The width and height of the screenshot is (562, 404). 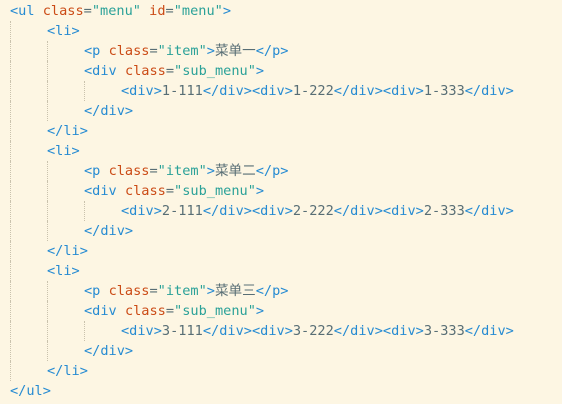 I want to click on html-tag-token: </p>, so click(x=272, y=51).